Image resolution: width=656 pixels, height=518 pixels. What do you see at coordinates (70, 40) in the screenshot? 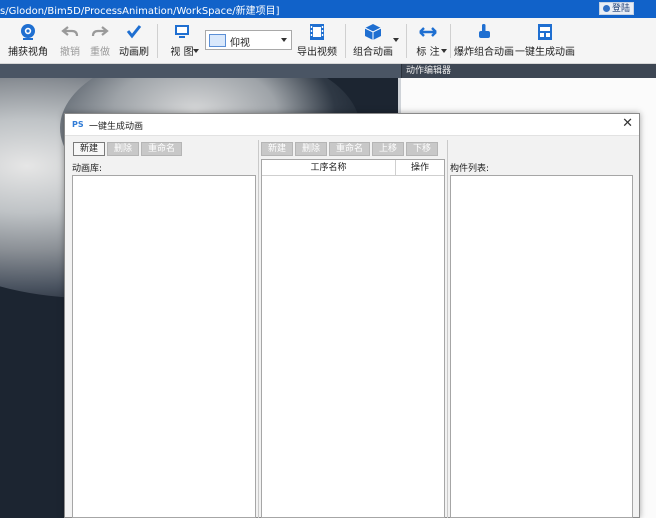
I see `undo-button: 撤销` at bounding box center [70, 40].